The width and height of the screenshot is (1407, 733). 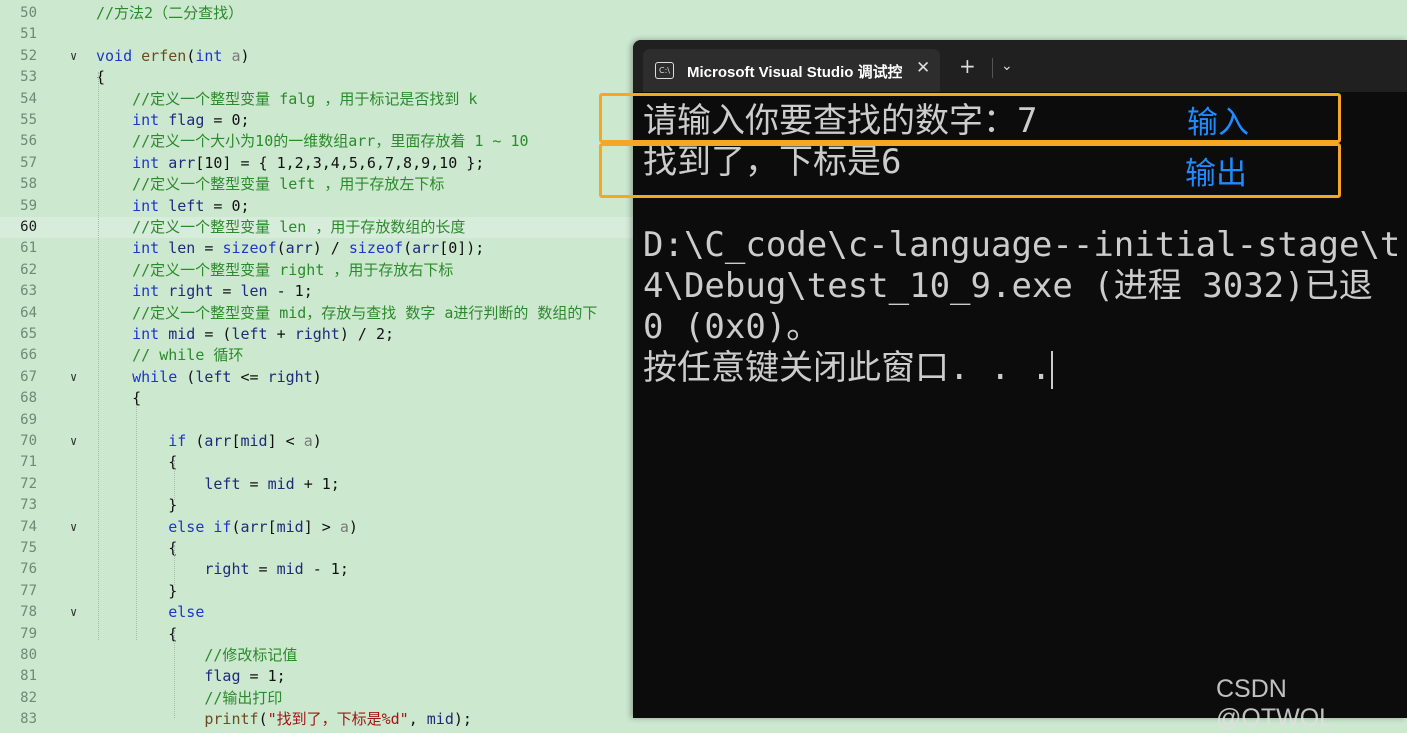 I want to click on code-line: 54 //定义一个整型变量 falg ，用于标记是否找到 k, so click(x=320, y=99).